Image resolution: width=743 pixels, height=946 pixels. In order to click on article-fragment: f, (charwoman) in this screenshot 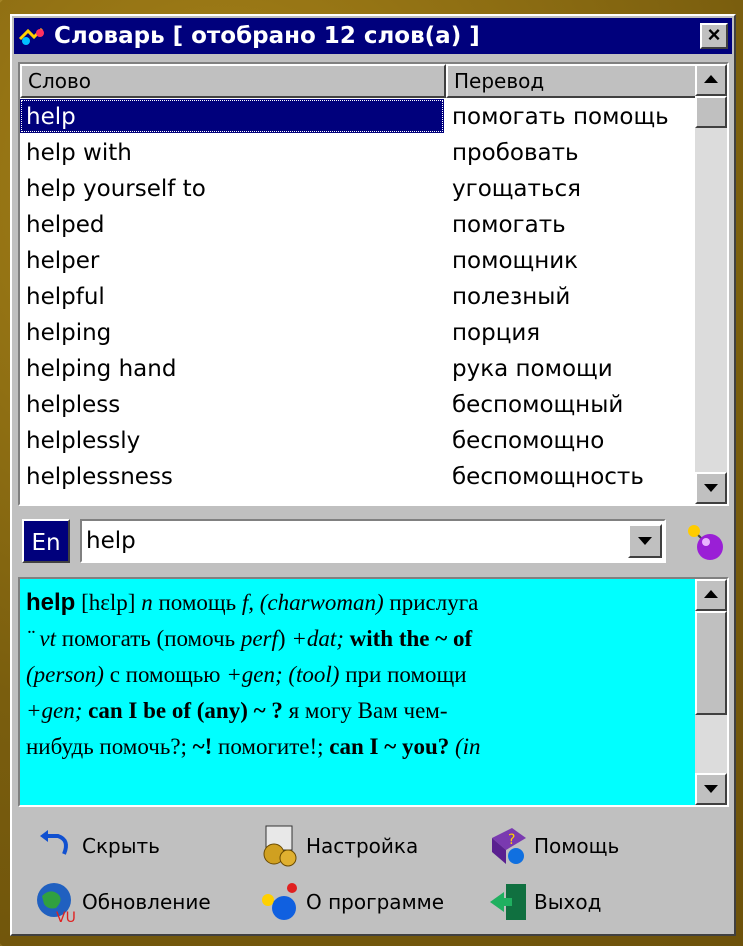, I will do `click(315, 602)`.